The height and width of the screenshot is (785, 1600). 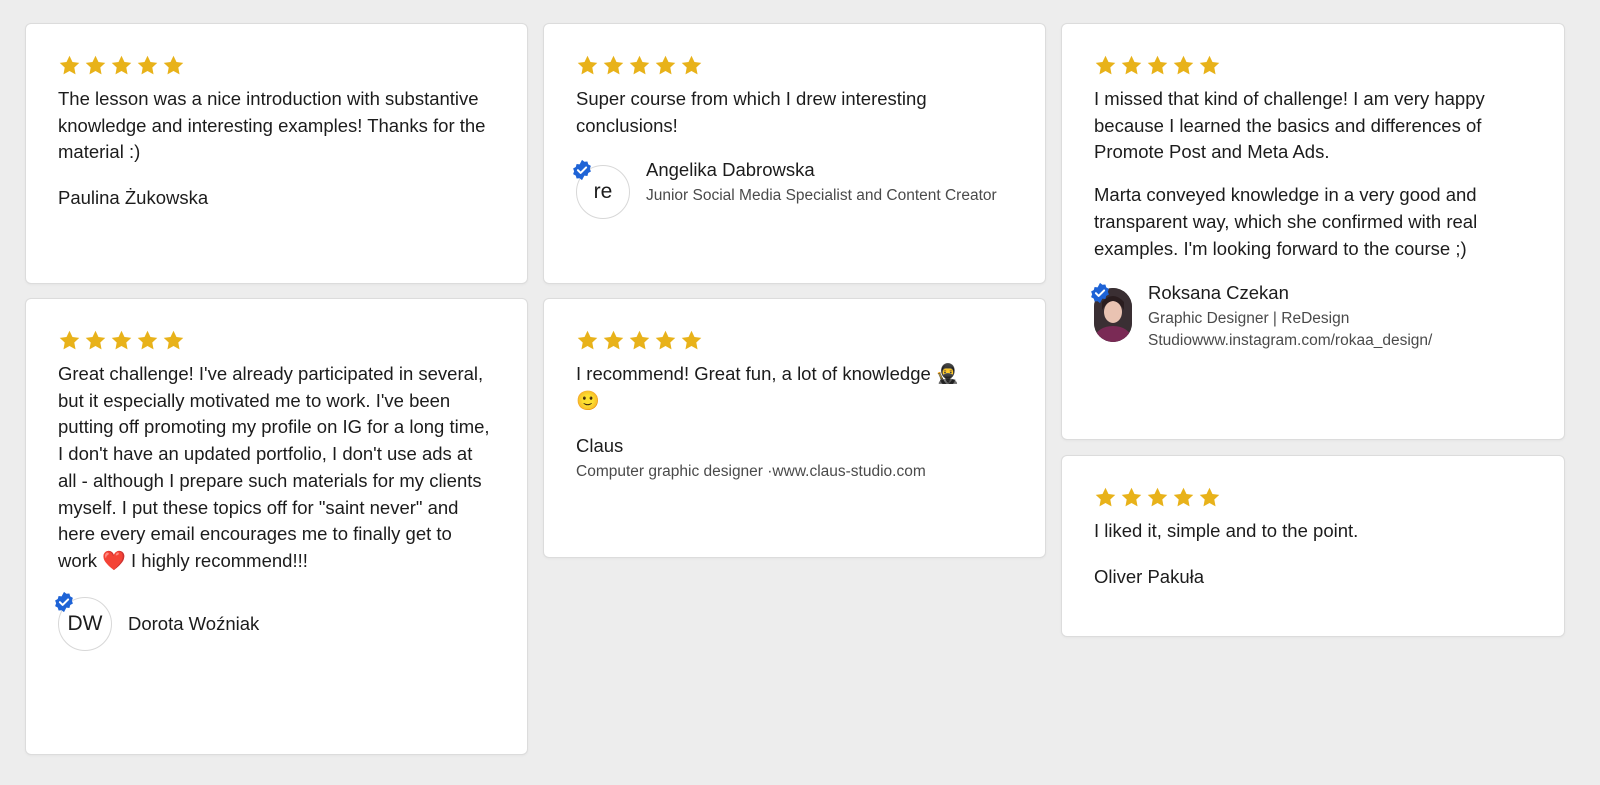 I want to click on review-author: DW Dorota Woźniak, so click(x=275, y=621).